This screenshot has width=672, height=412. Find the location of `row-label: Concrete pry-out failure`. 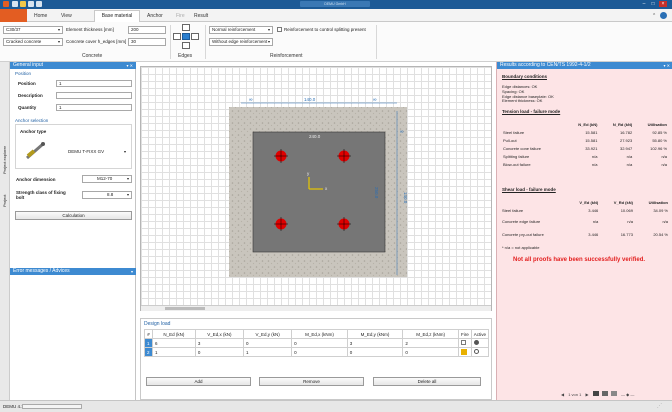

row-label: Concrete pry-out failure is located at coordinates (523, 234).